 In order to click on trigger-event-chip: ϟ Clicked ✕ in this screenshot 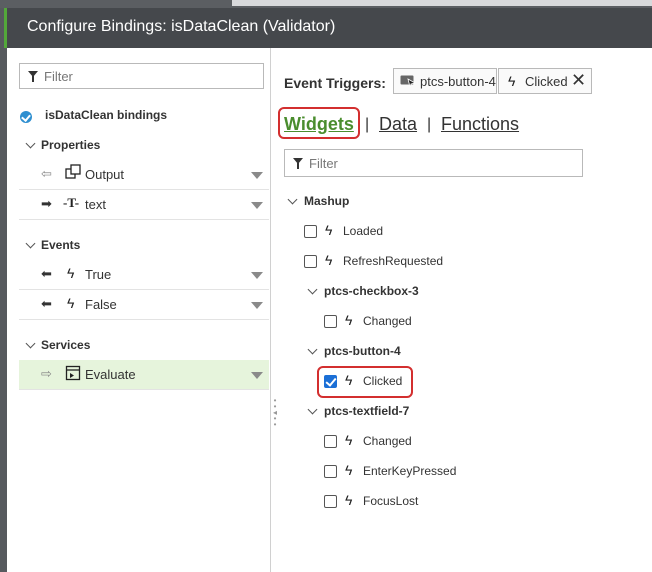, I will do `click(545, 81)`.